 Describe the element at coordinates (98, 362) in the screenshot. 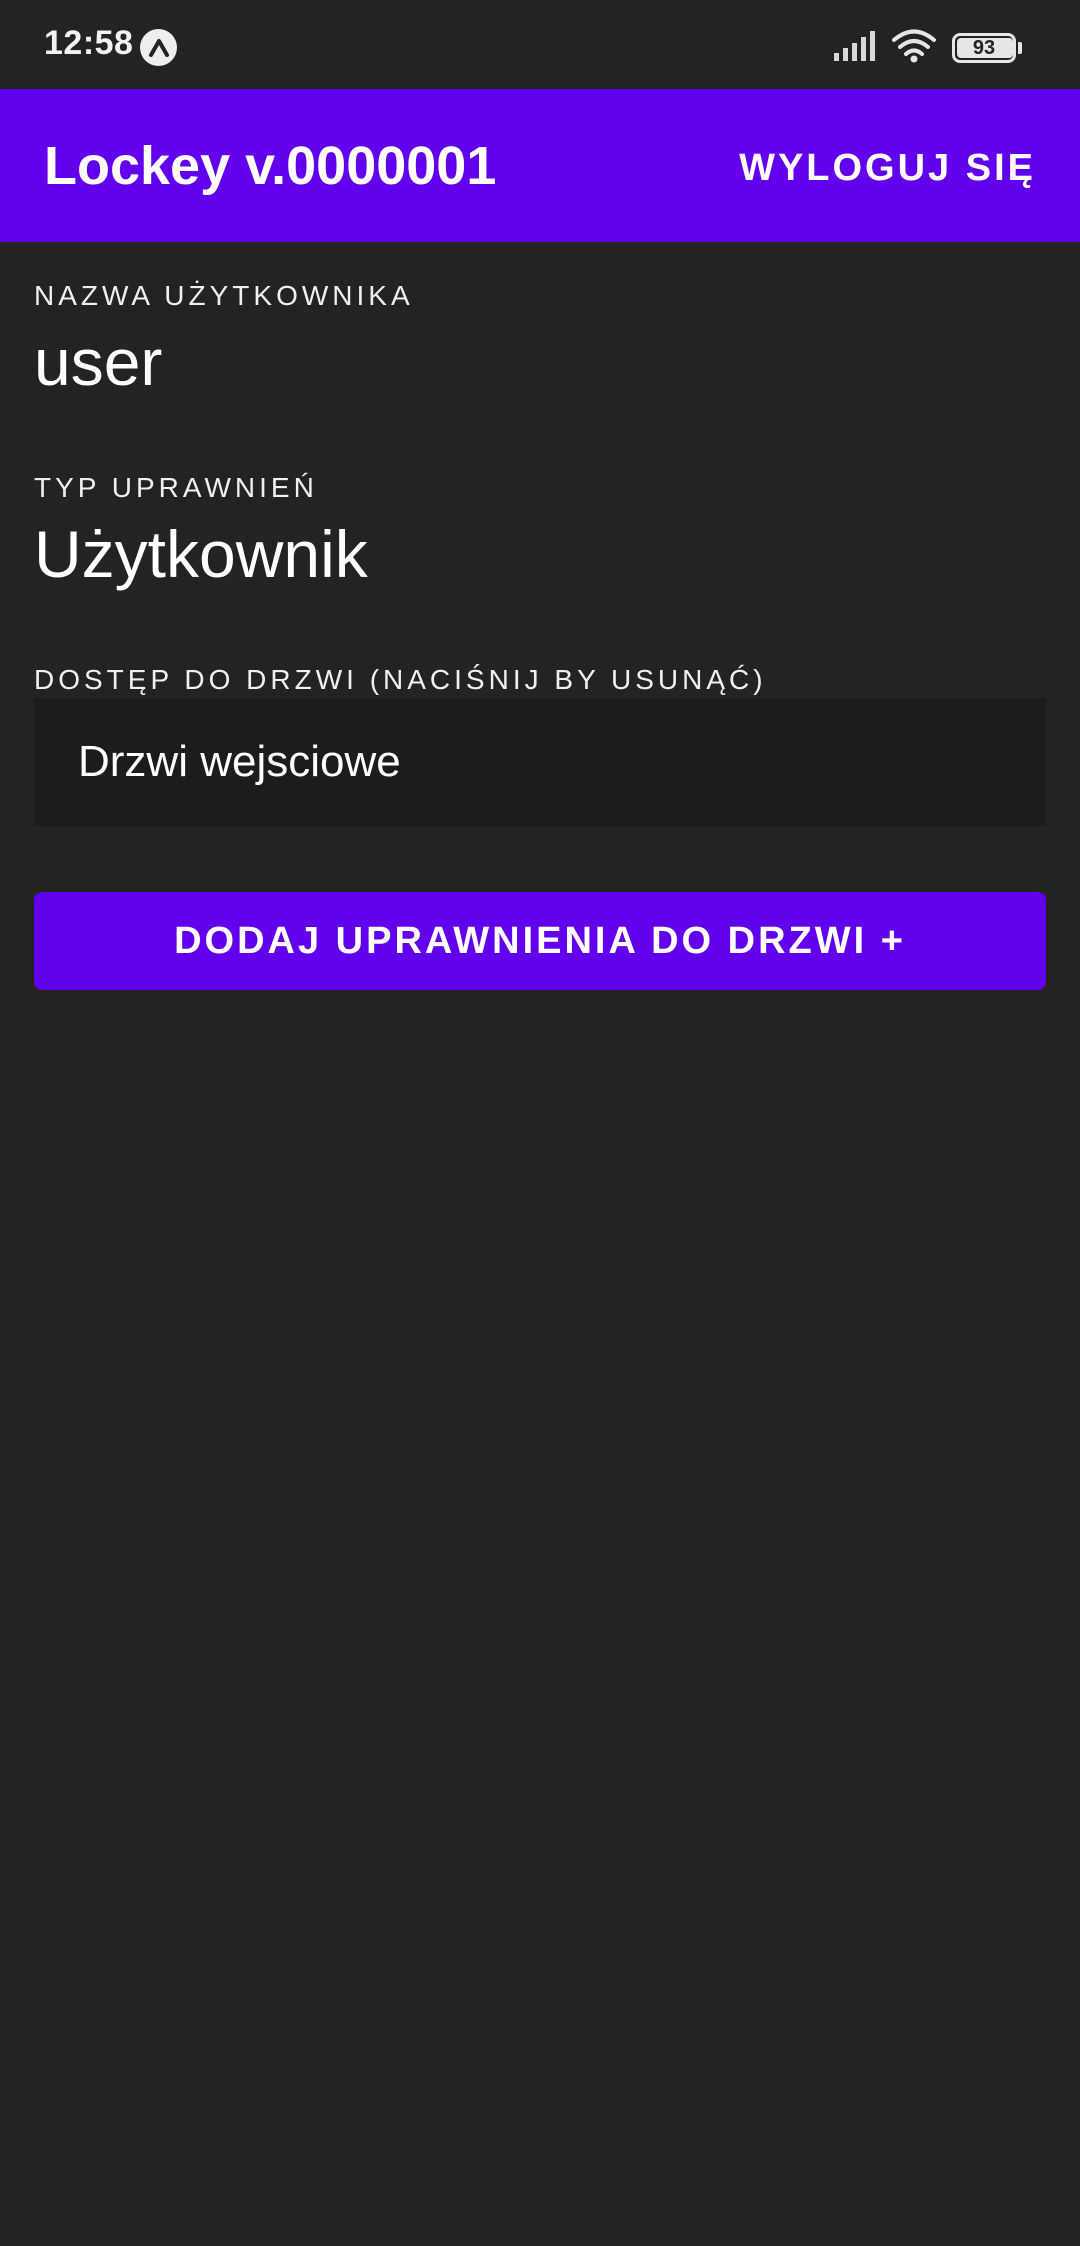

I see `username-value: user` at that location.